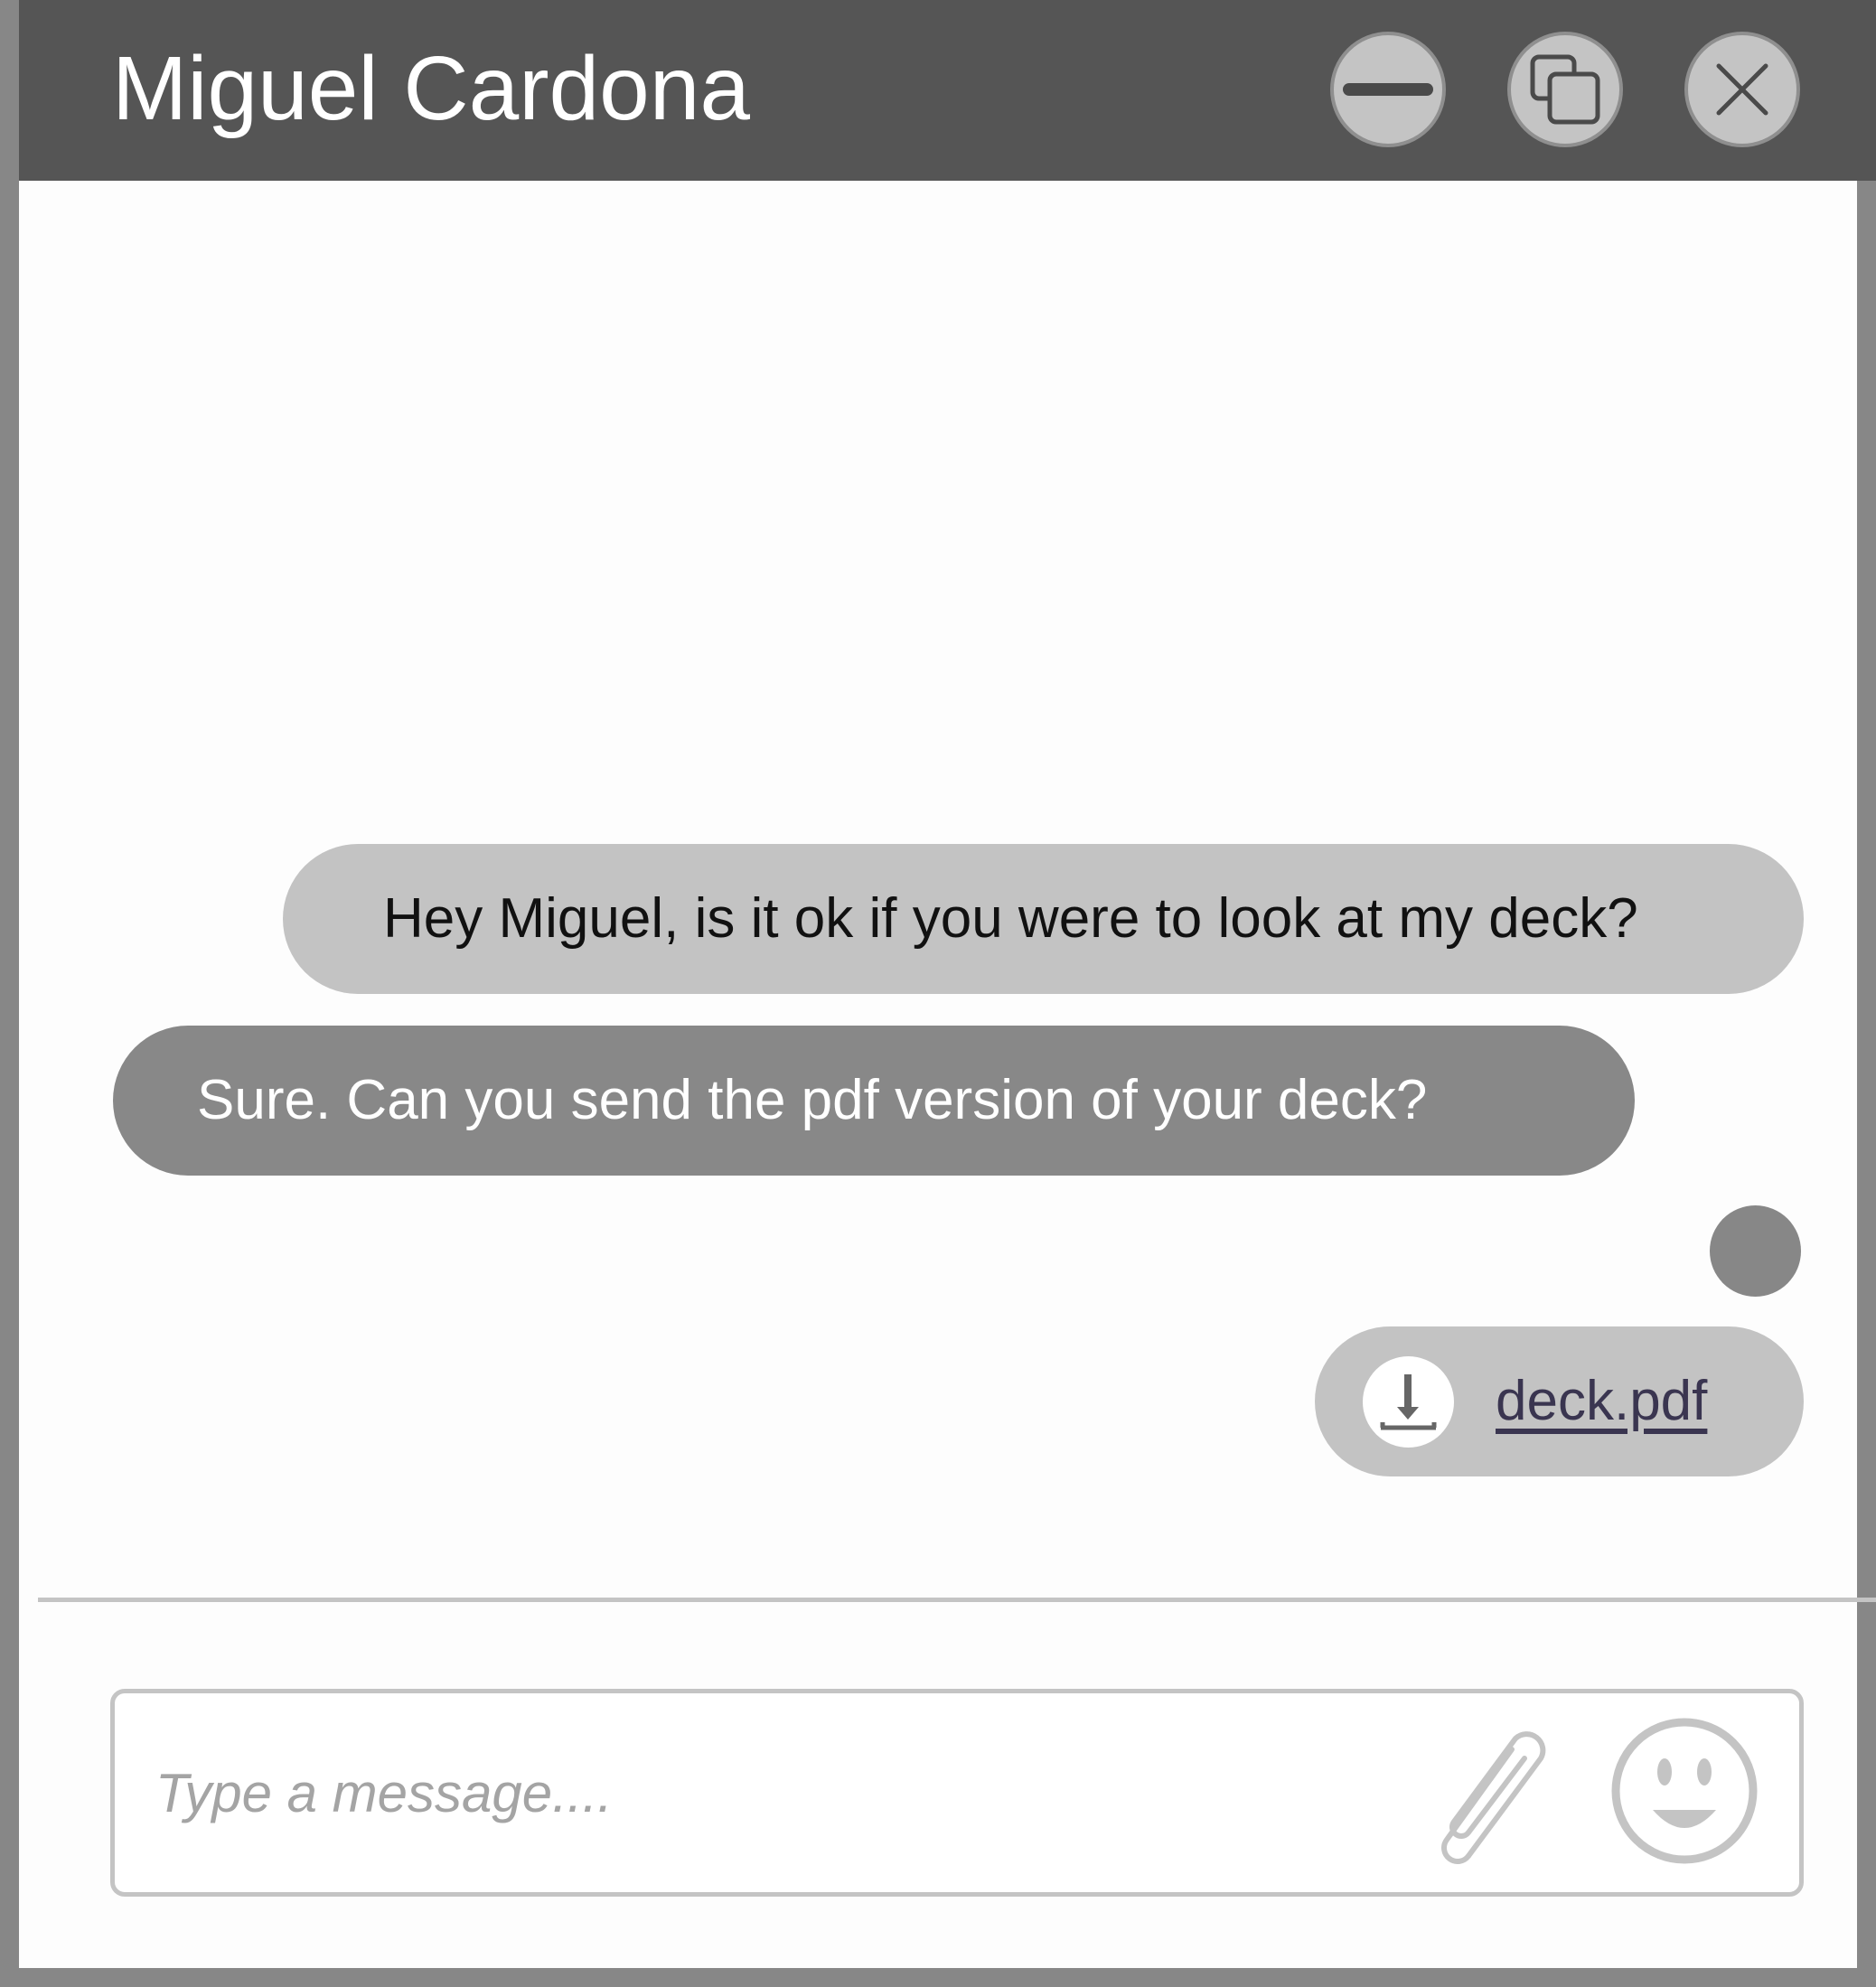 Image resolution: width=1876 pixels, height=1987 pixels. Describe the element at coordinates (947, 90) in the screenshot. I see `title-bar: Miguel Cardona` at that location.